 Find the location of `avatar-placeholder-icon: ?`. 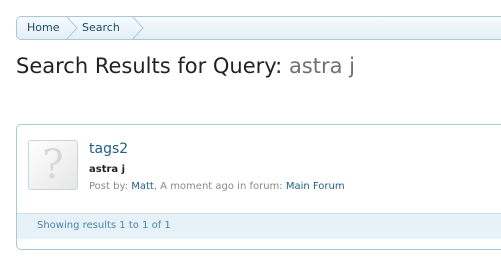

avatar-placeholder-icon: ? is located at coordinates (53, 165).